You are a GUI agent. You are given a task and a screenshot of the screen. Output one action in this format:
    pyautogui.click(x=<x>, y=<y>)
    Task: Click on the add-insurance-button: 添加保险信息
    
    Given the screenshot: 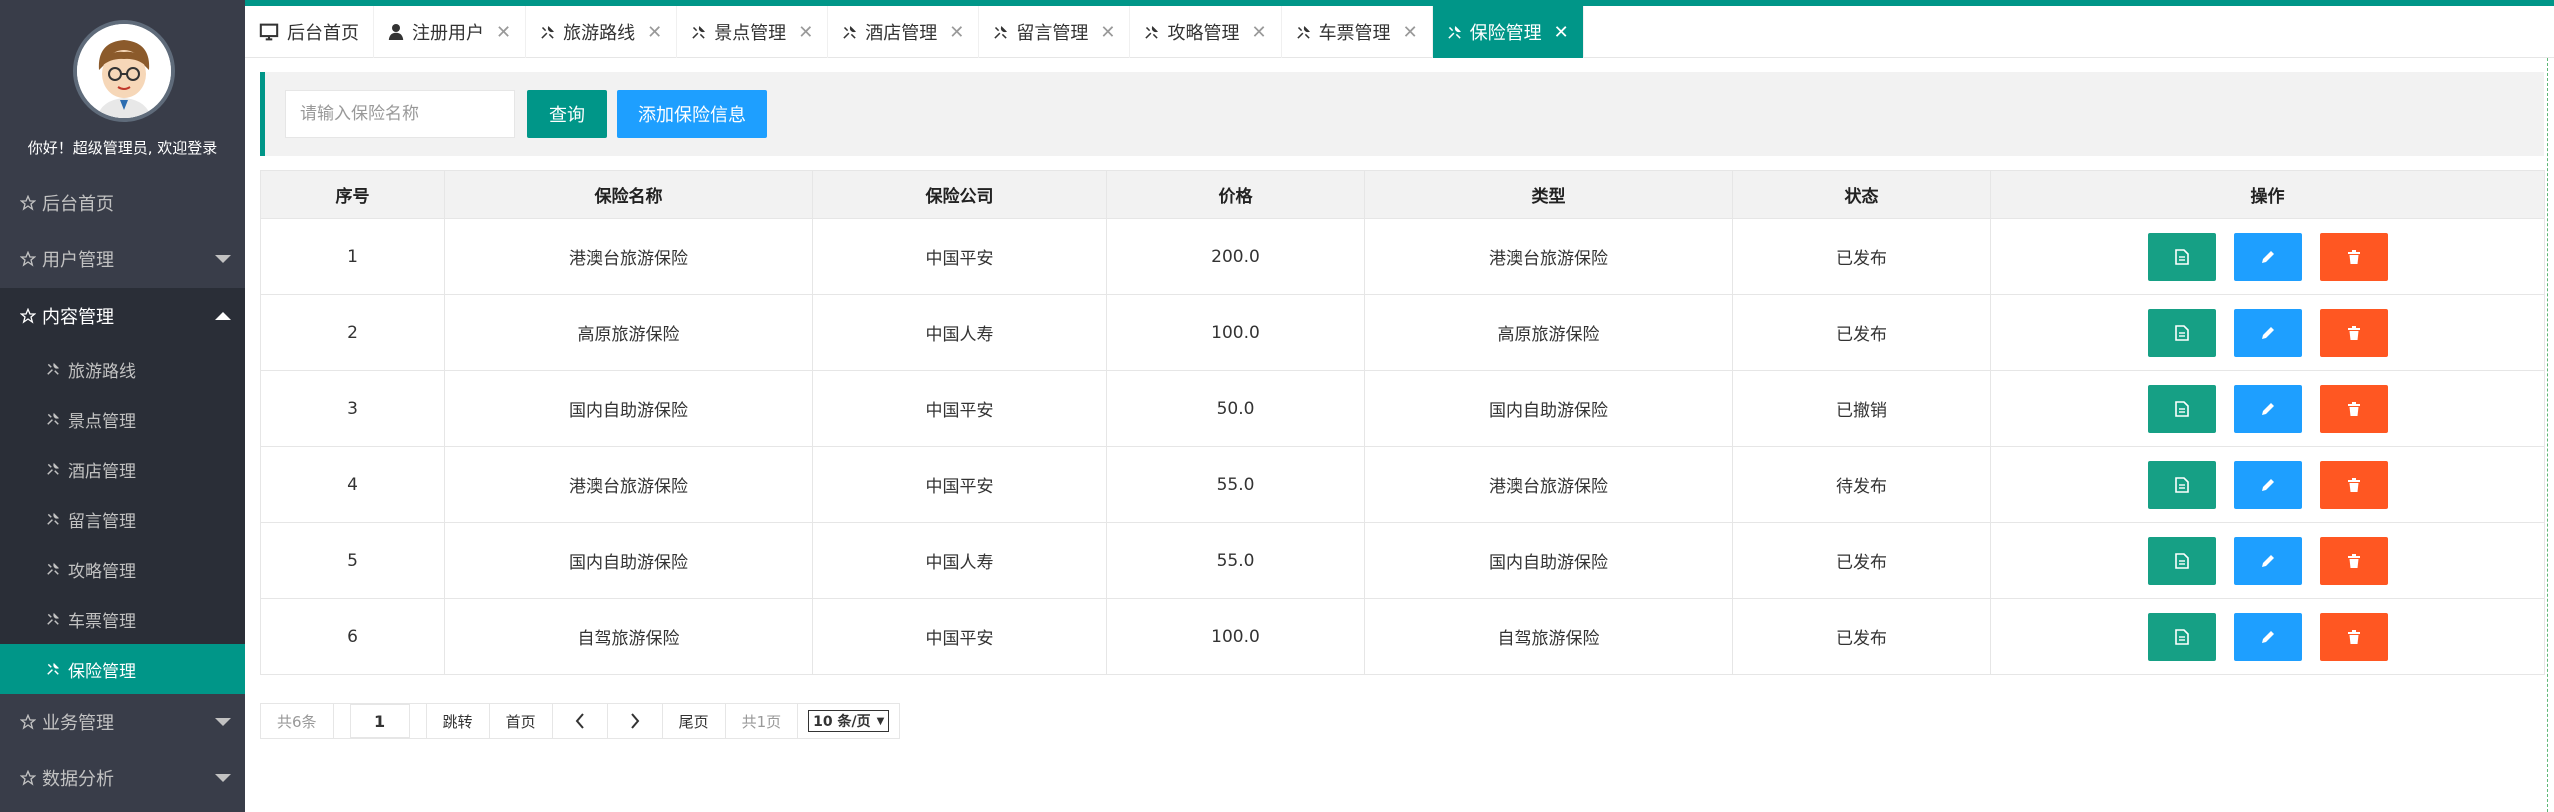 What is the action you would take?
    pyautogui.click(x=692, y=114)
    